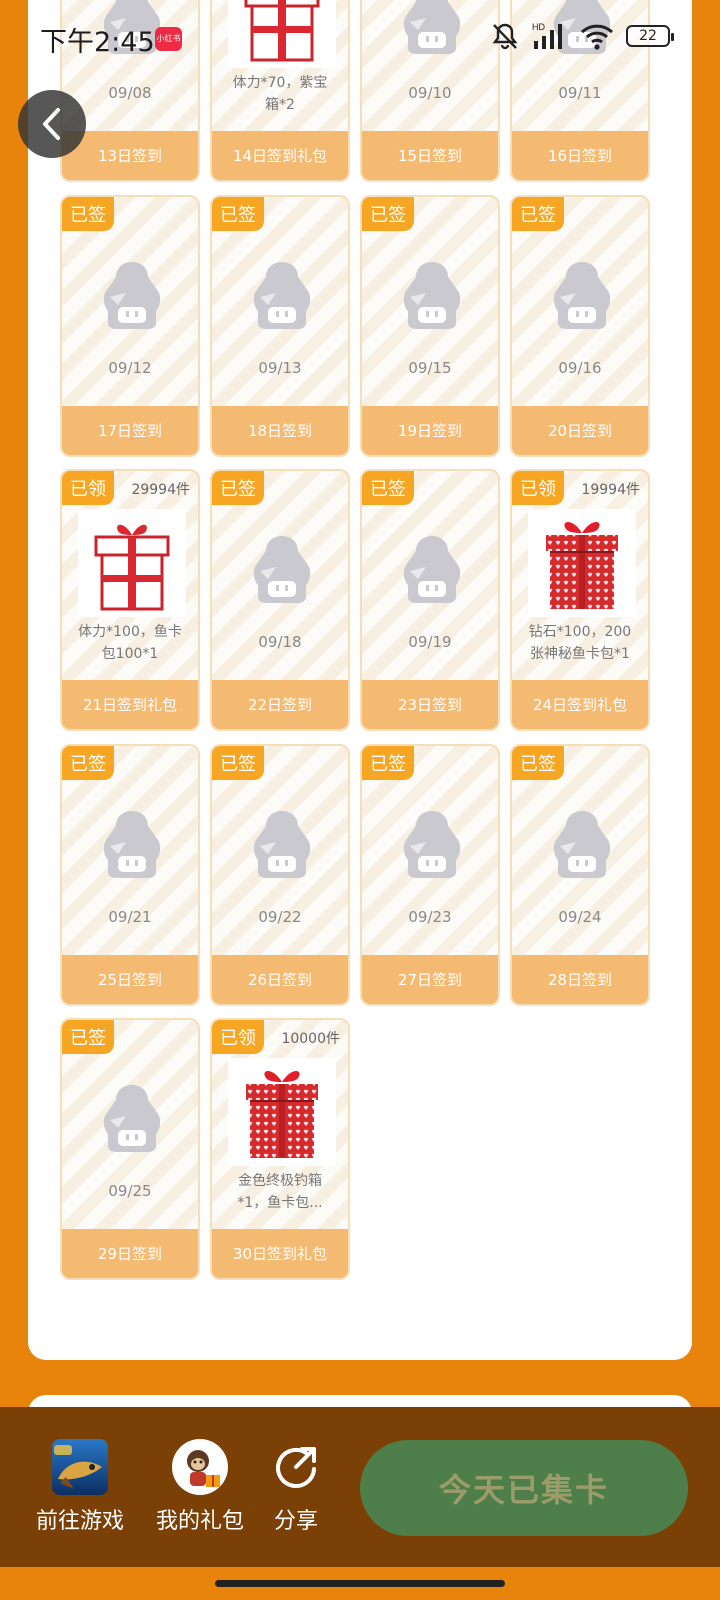 This screenshot has width=720, height=1600. Describe the element at coordinates (130, 1191) in the screenshot. I see `card-date: 09/25` at that location.